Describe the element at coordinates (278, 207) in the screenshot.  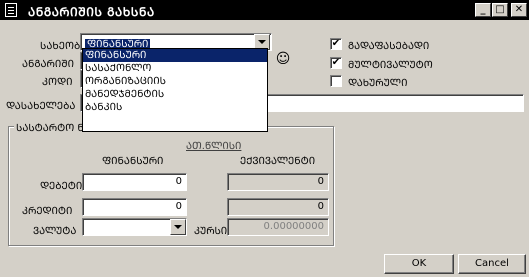
I see `credit-equivalent-field: 0` at that location.